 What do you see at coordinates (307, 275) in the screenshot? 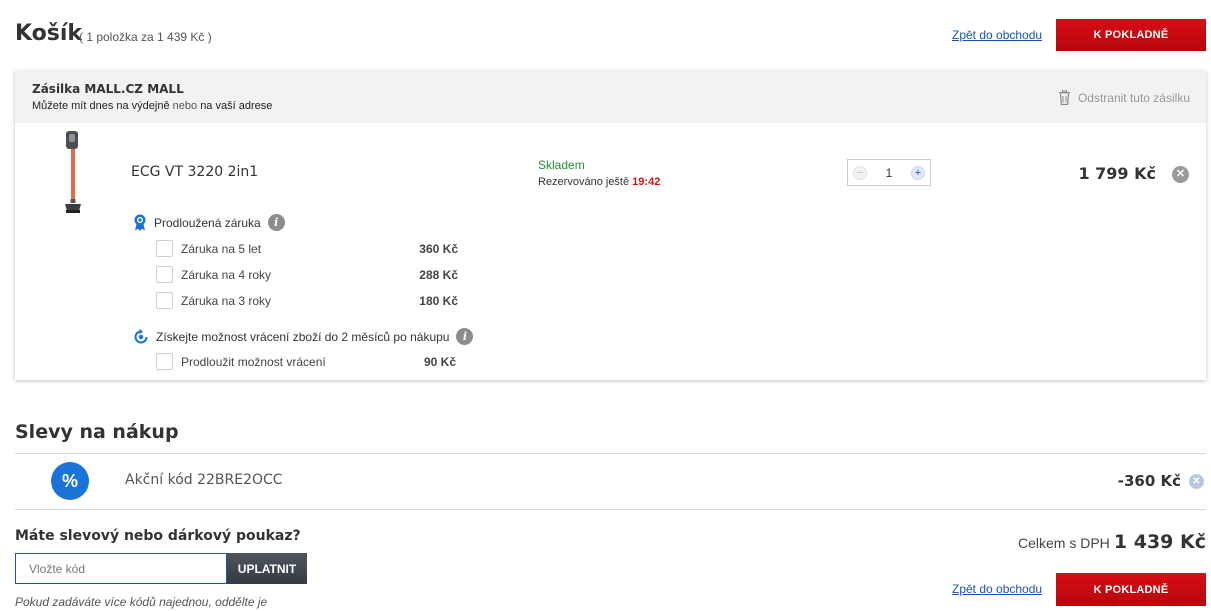
I see `warranty-option: Záruka na 4 roky 288 Kč` at bounding box center [307, 275].